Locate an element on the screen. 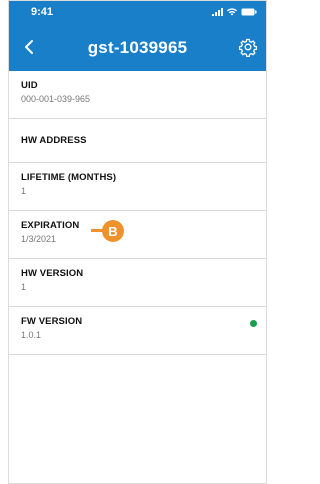 This screenshot has height=484, width=320. callout-badge: B is located at coordinates (113, 231).